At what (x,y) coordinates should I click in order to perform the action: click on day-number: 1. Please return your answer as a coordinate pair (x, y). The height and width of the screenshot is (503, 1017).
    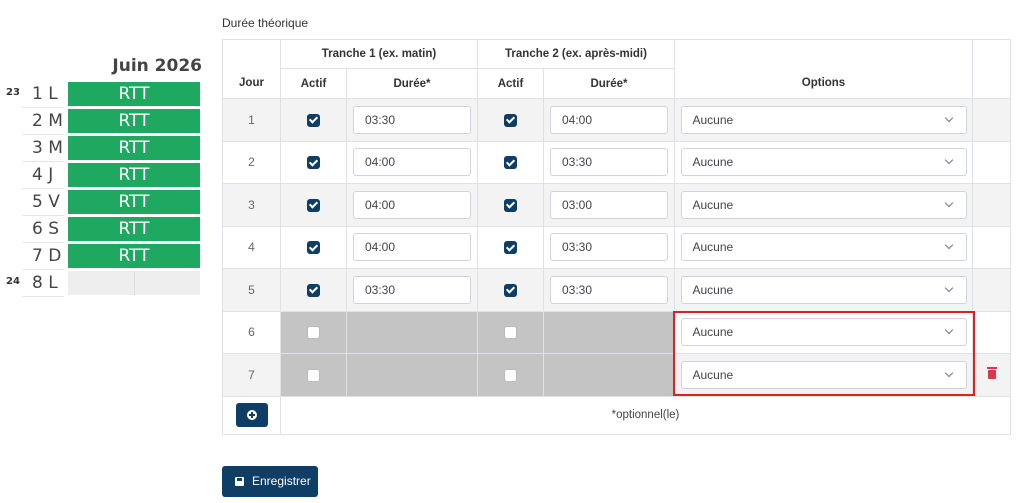
    Looking at the image, I should click on (251, 120).